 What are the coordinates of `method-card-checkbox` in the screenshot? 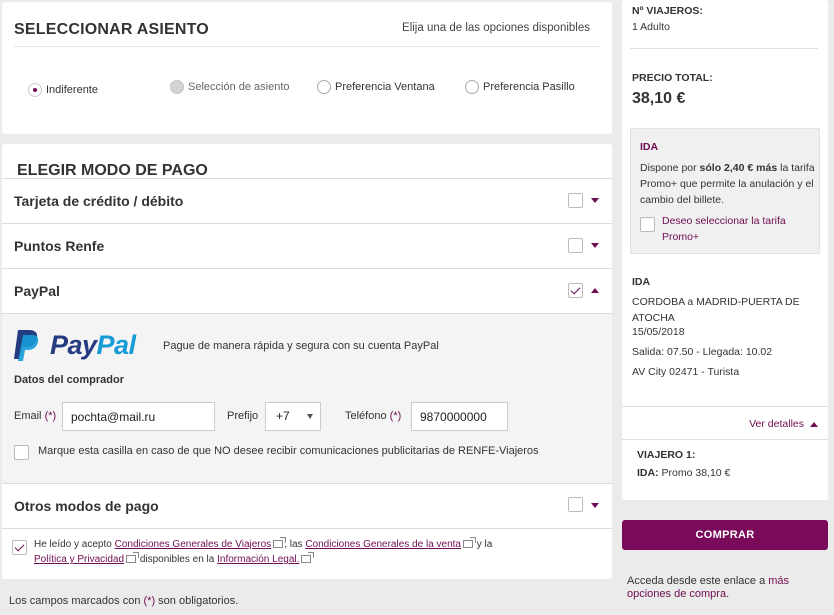 It's located at (575, 200).